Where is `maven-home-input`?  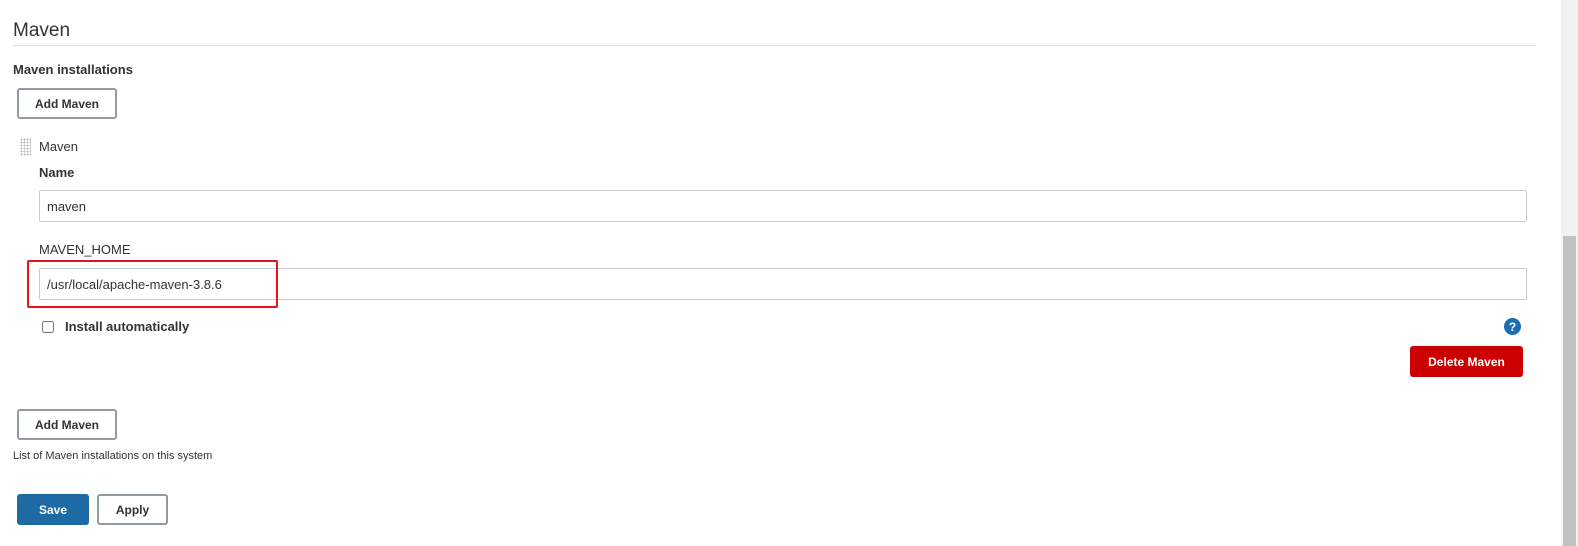 maven-home-input is located at coordinates (783, 284).